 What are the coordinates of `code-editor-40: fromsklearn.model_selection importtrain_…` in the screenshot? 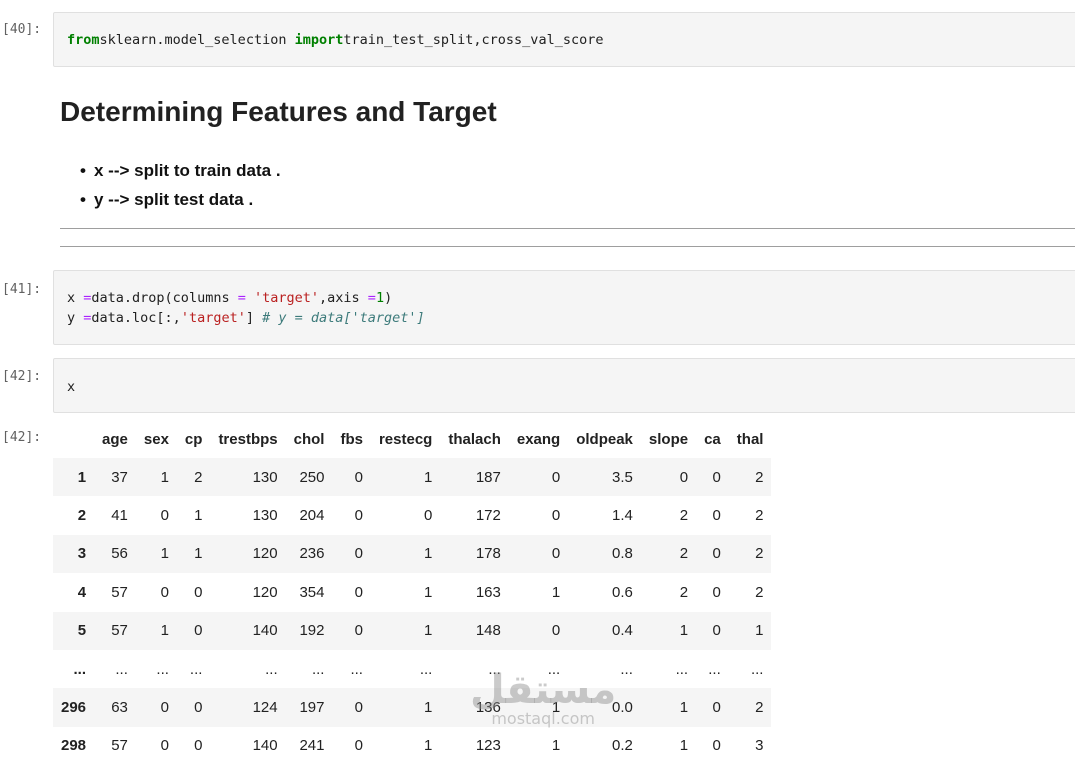 It's located at (571, 40).